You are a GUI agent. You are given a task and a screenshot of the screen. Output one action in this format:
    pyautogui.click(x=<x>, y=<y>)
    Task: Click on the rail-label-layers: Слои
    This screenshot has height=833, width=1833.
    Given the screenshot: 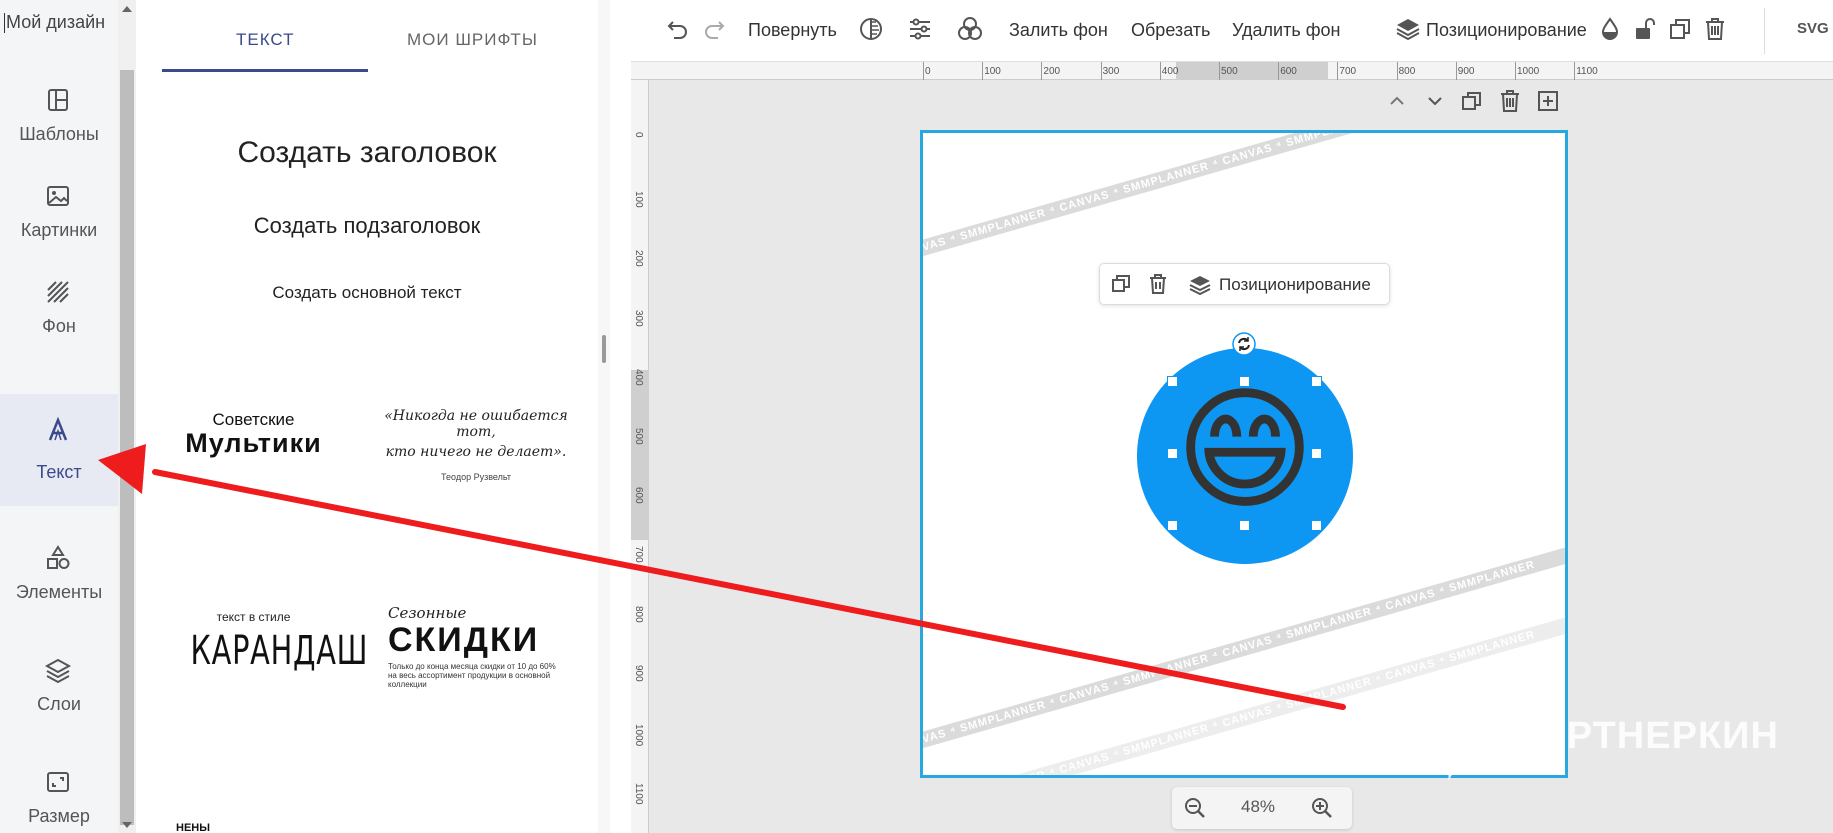 What is the action you would take?
    pyautogui.click(x=59, y=704)
    